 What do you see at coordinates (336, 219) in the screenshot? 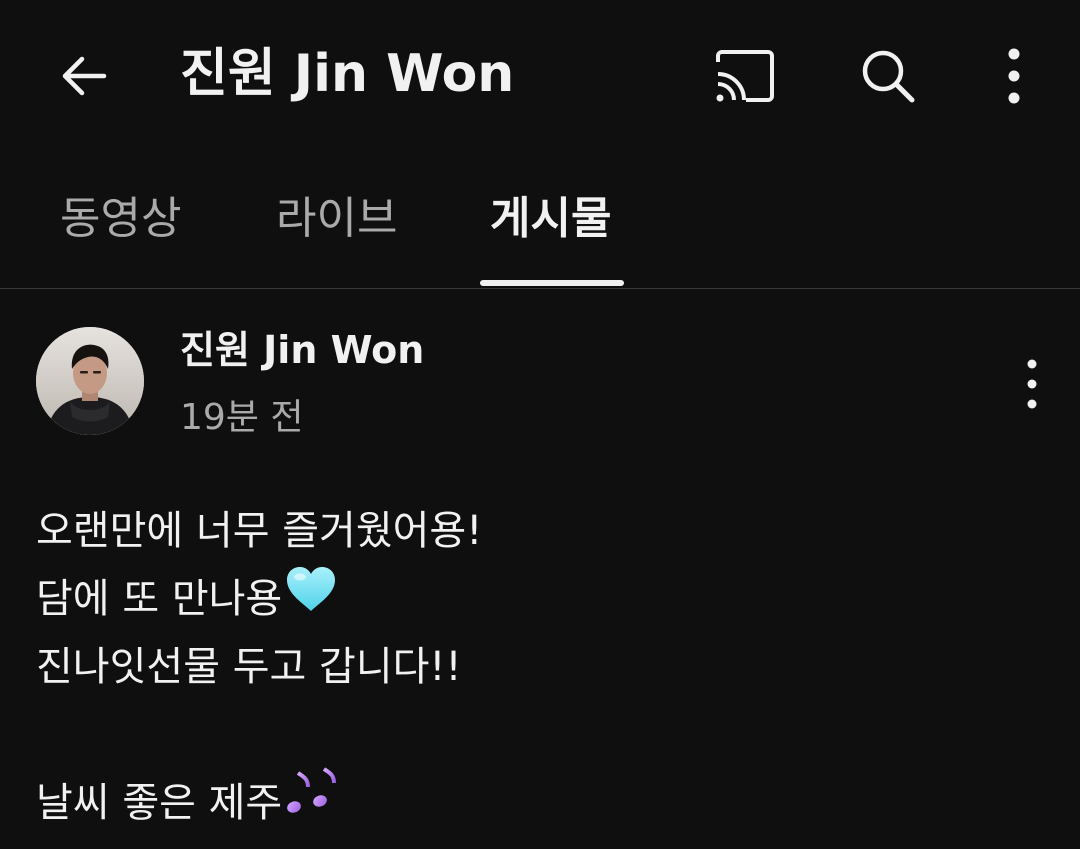
I see `tab-live: 라이브` at bounding box center [336, 219].